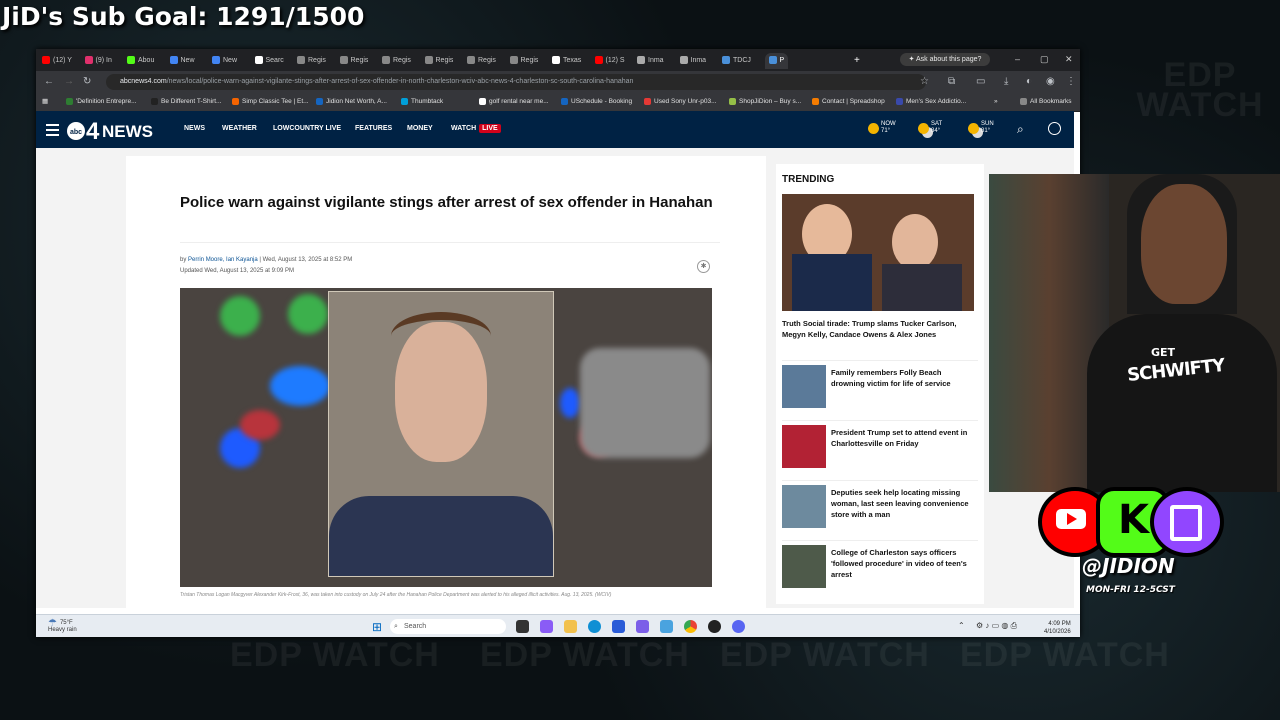 Image resolution: width=1280 pixels, height=720 pixels. Describe the element at coordinates (476, 128) in the screenshot. I see `nav-watch: WATCH LIVE` at that location.